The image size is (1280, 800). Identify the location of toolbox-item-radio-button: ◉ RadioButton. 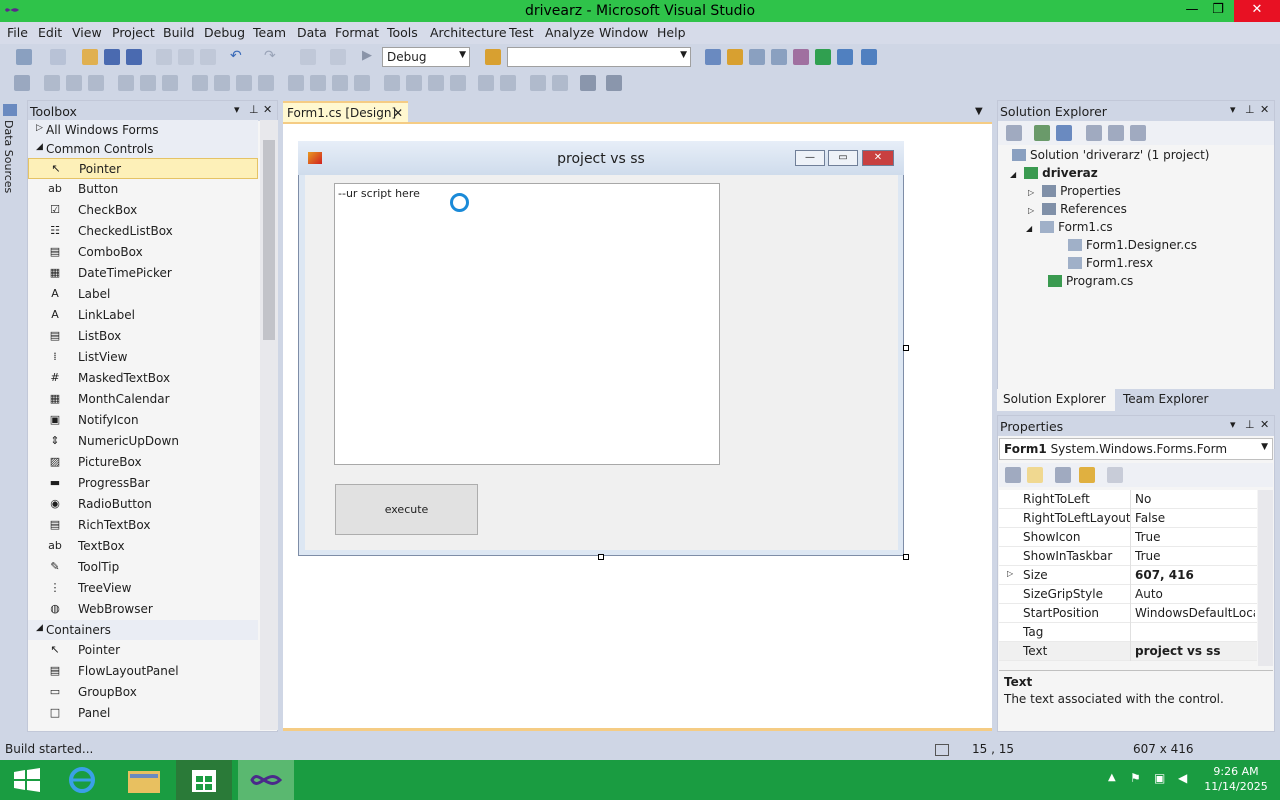
(143, 504).